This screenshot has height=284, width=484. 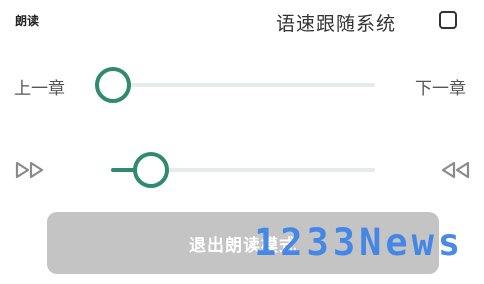 What do you see at coordinates (456, 170) in the screenshot?
I see `speed-up-icon` at bounding box center [456, 170].